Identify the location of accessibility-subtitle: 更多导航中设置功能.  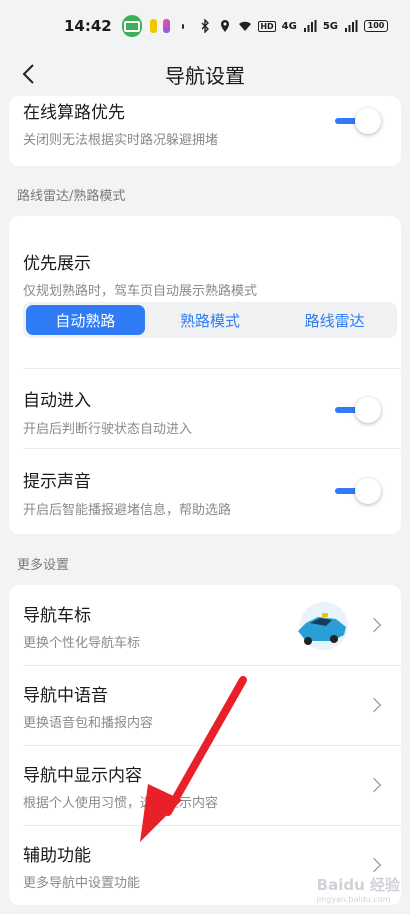
(82, 883).